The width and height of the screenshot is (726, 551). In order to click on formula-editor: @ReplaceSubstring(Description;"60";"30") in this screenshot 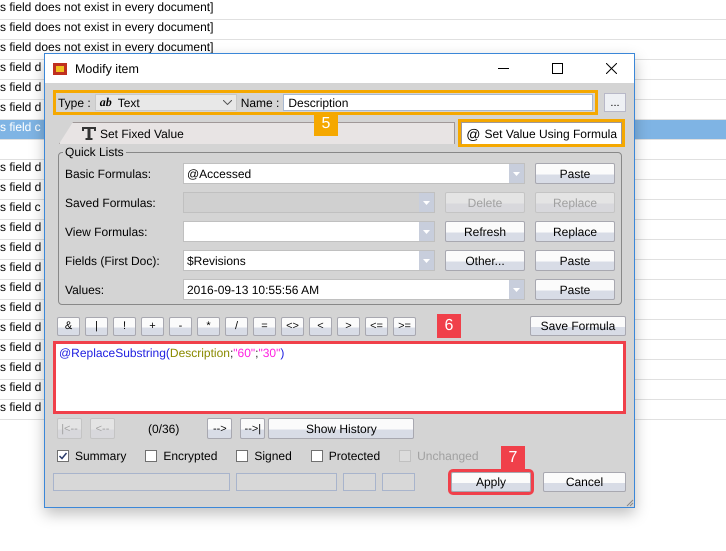, I will do `click(339, 377)`.